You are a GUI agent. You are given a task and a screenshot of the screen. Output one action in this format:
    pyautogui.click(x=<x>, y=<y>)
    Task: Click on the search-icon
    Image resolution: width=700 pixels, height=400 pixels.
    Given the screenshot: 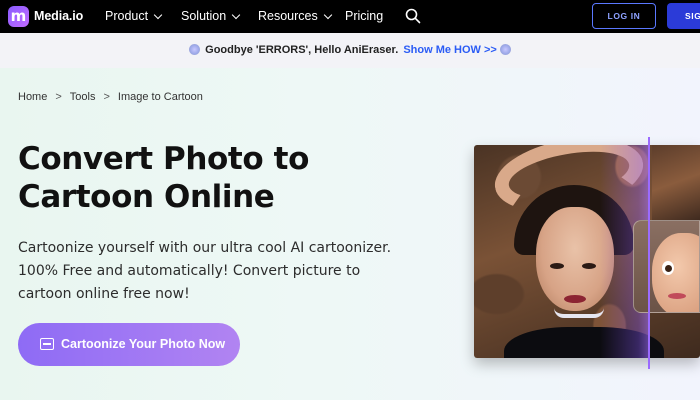 What is the action you would take?
    pyautogui.click(x=413, y=16)
    